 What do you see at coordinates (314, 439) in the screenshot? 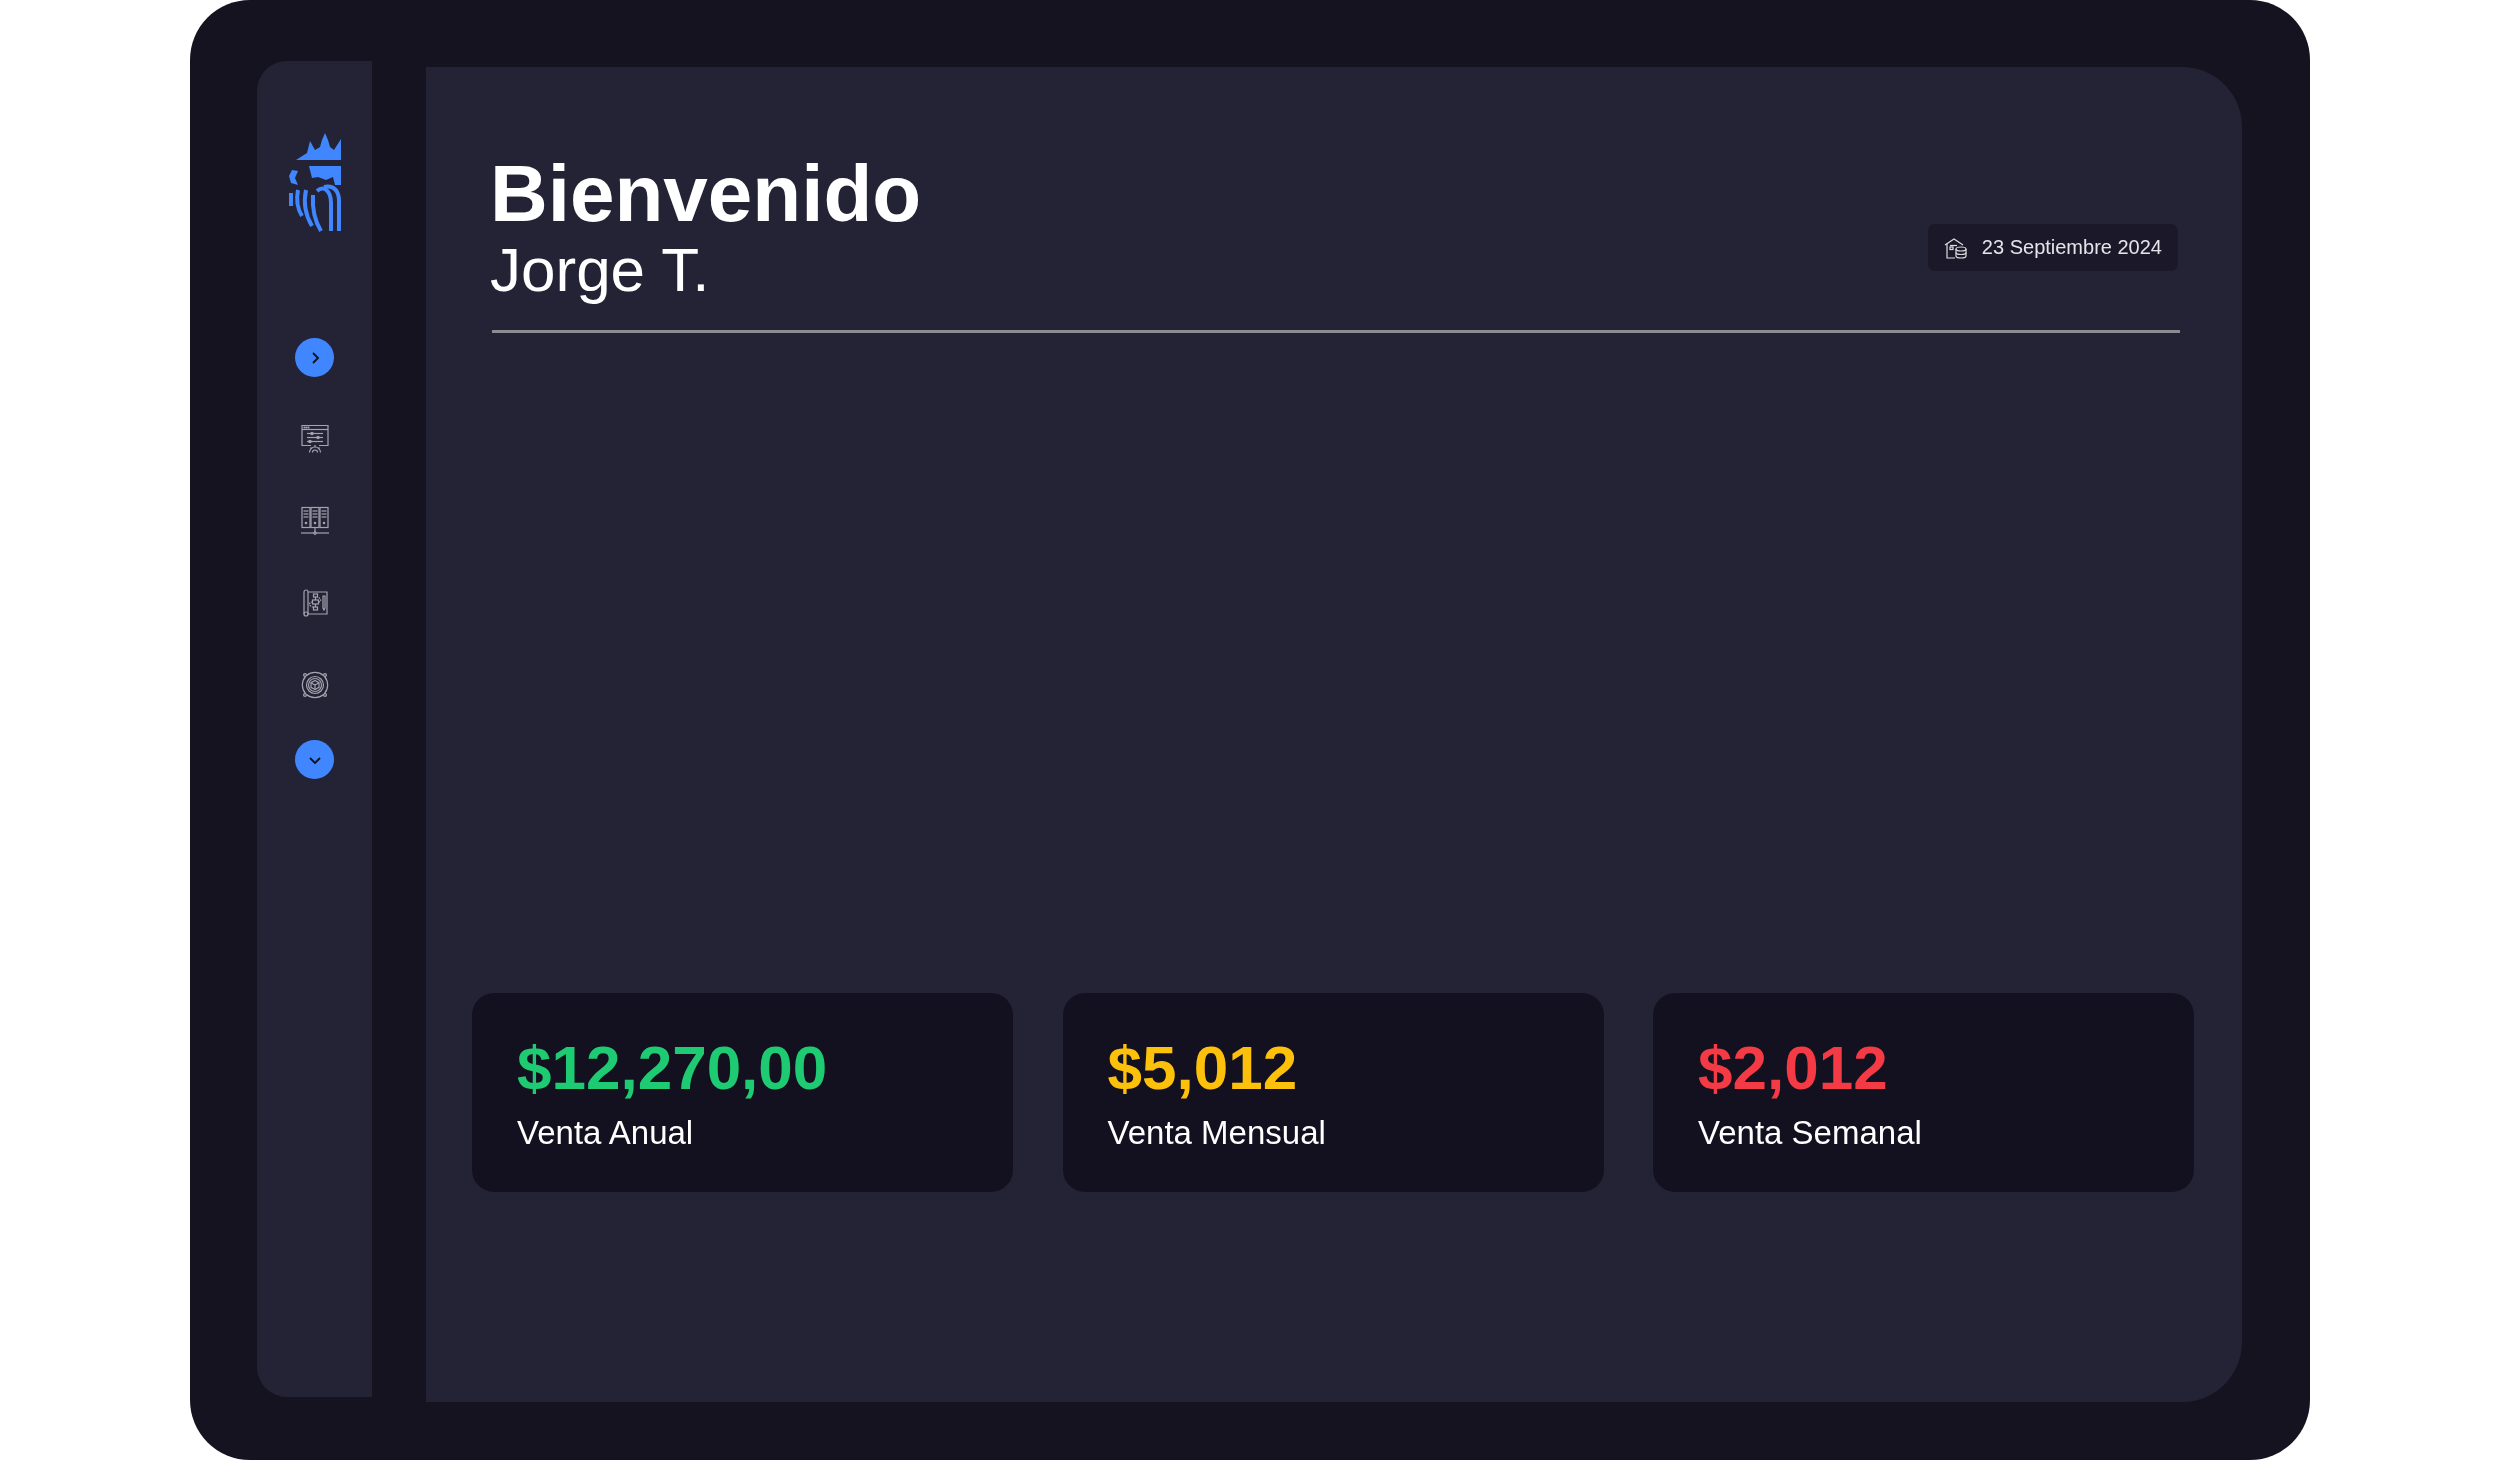
I see `window-sliders-icon` at bounding box center [314, 439].